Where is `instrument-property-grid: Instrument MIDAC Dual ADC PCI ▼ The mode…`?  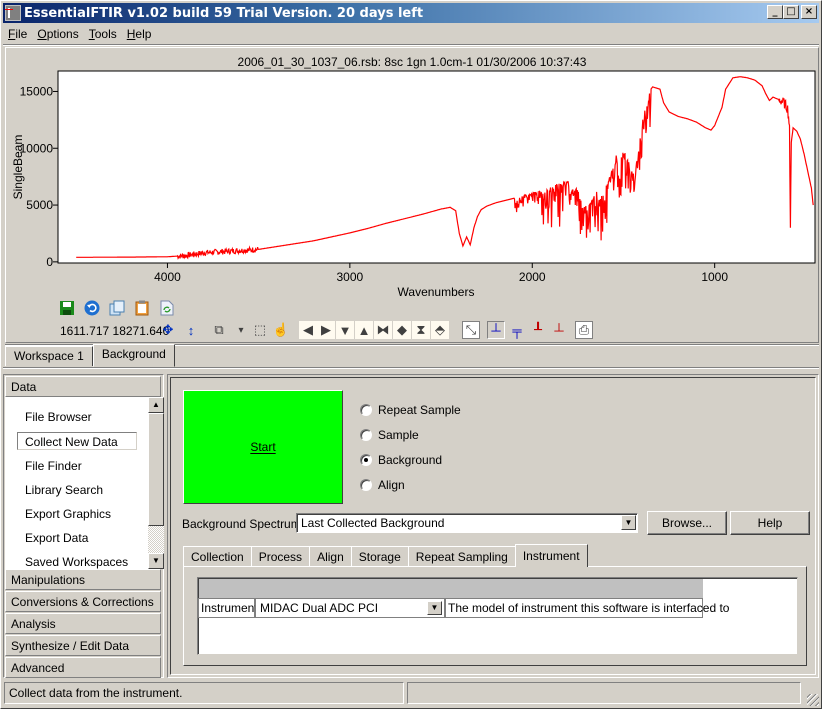 instrument-property-grid: Instrument MIDAC Dual ADC PCI ▼ The mode… is located at coordinates (497, 616).